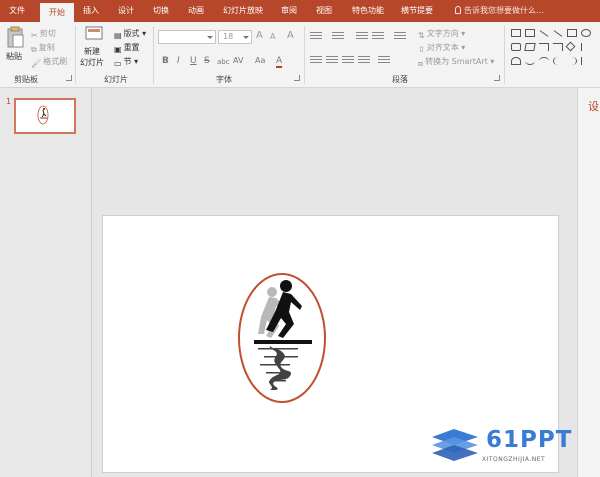 The height and width of the screenshot is (477, 600). Describe the element at coordinates (458, 10) in the screenshot. I see `lightbulb-icon` at that location.